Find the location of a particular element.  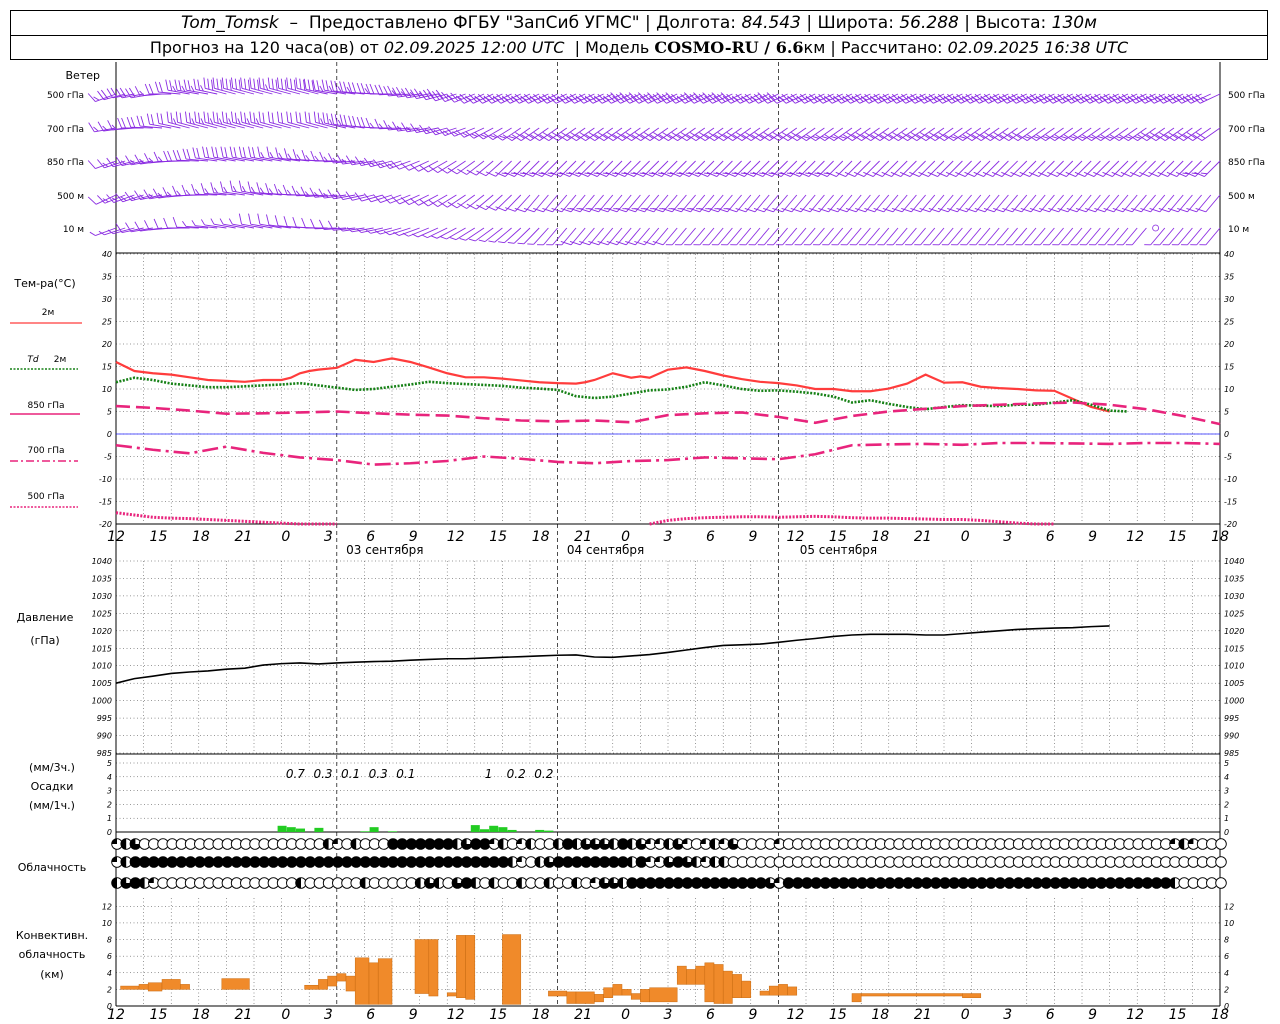

pres-ytick-right: 1040 is located at coordinates (1234, 561).